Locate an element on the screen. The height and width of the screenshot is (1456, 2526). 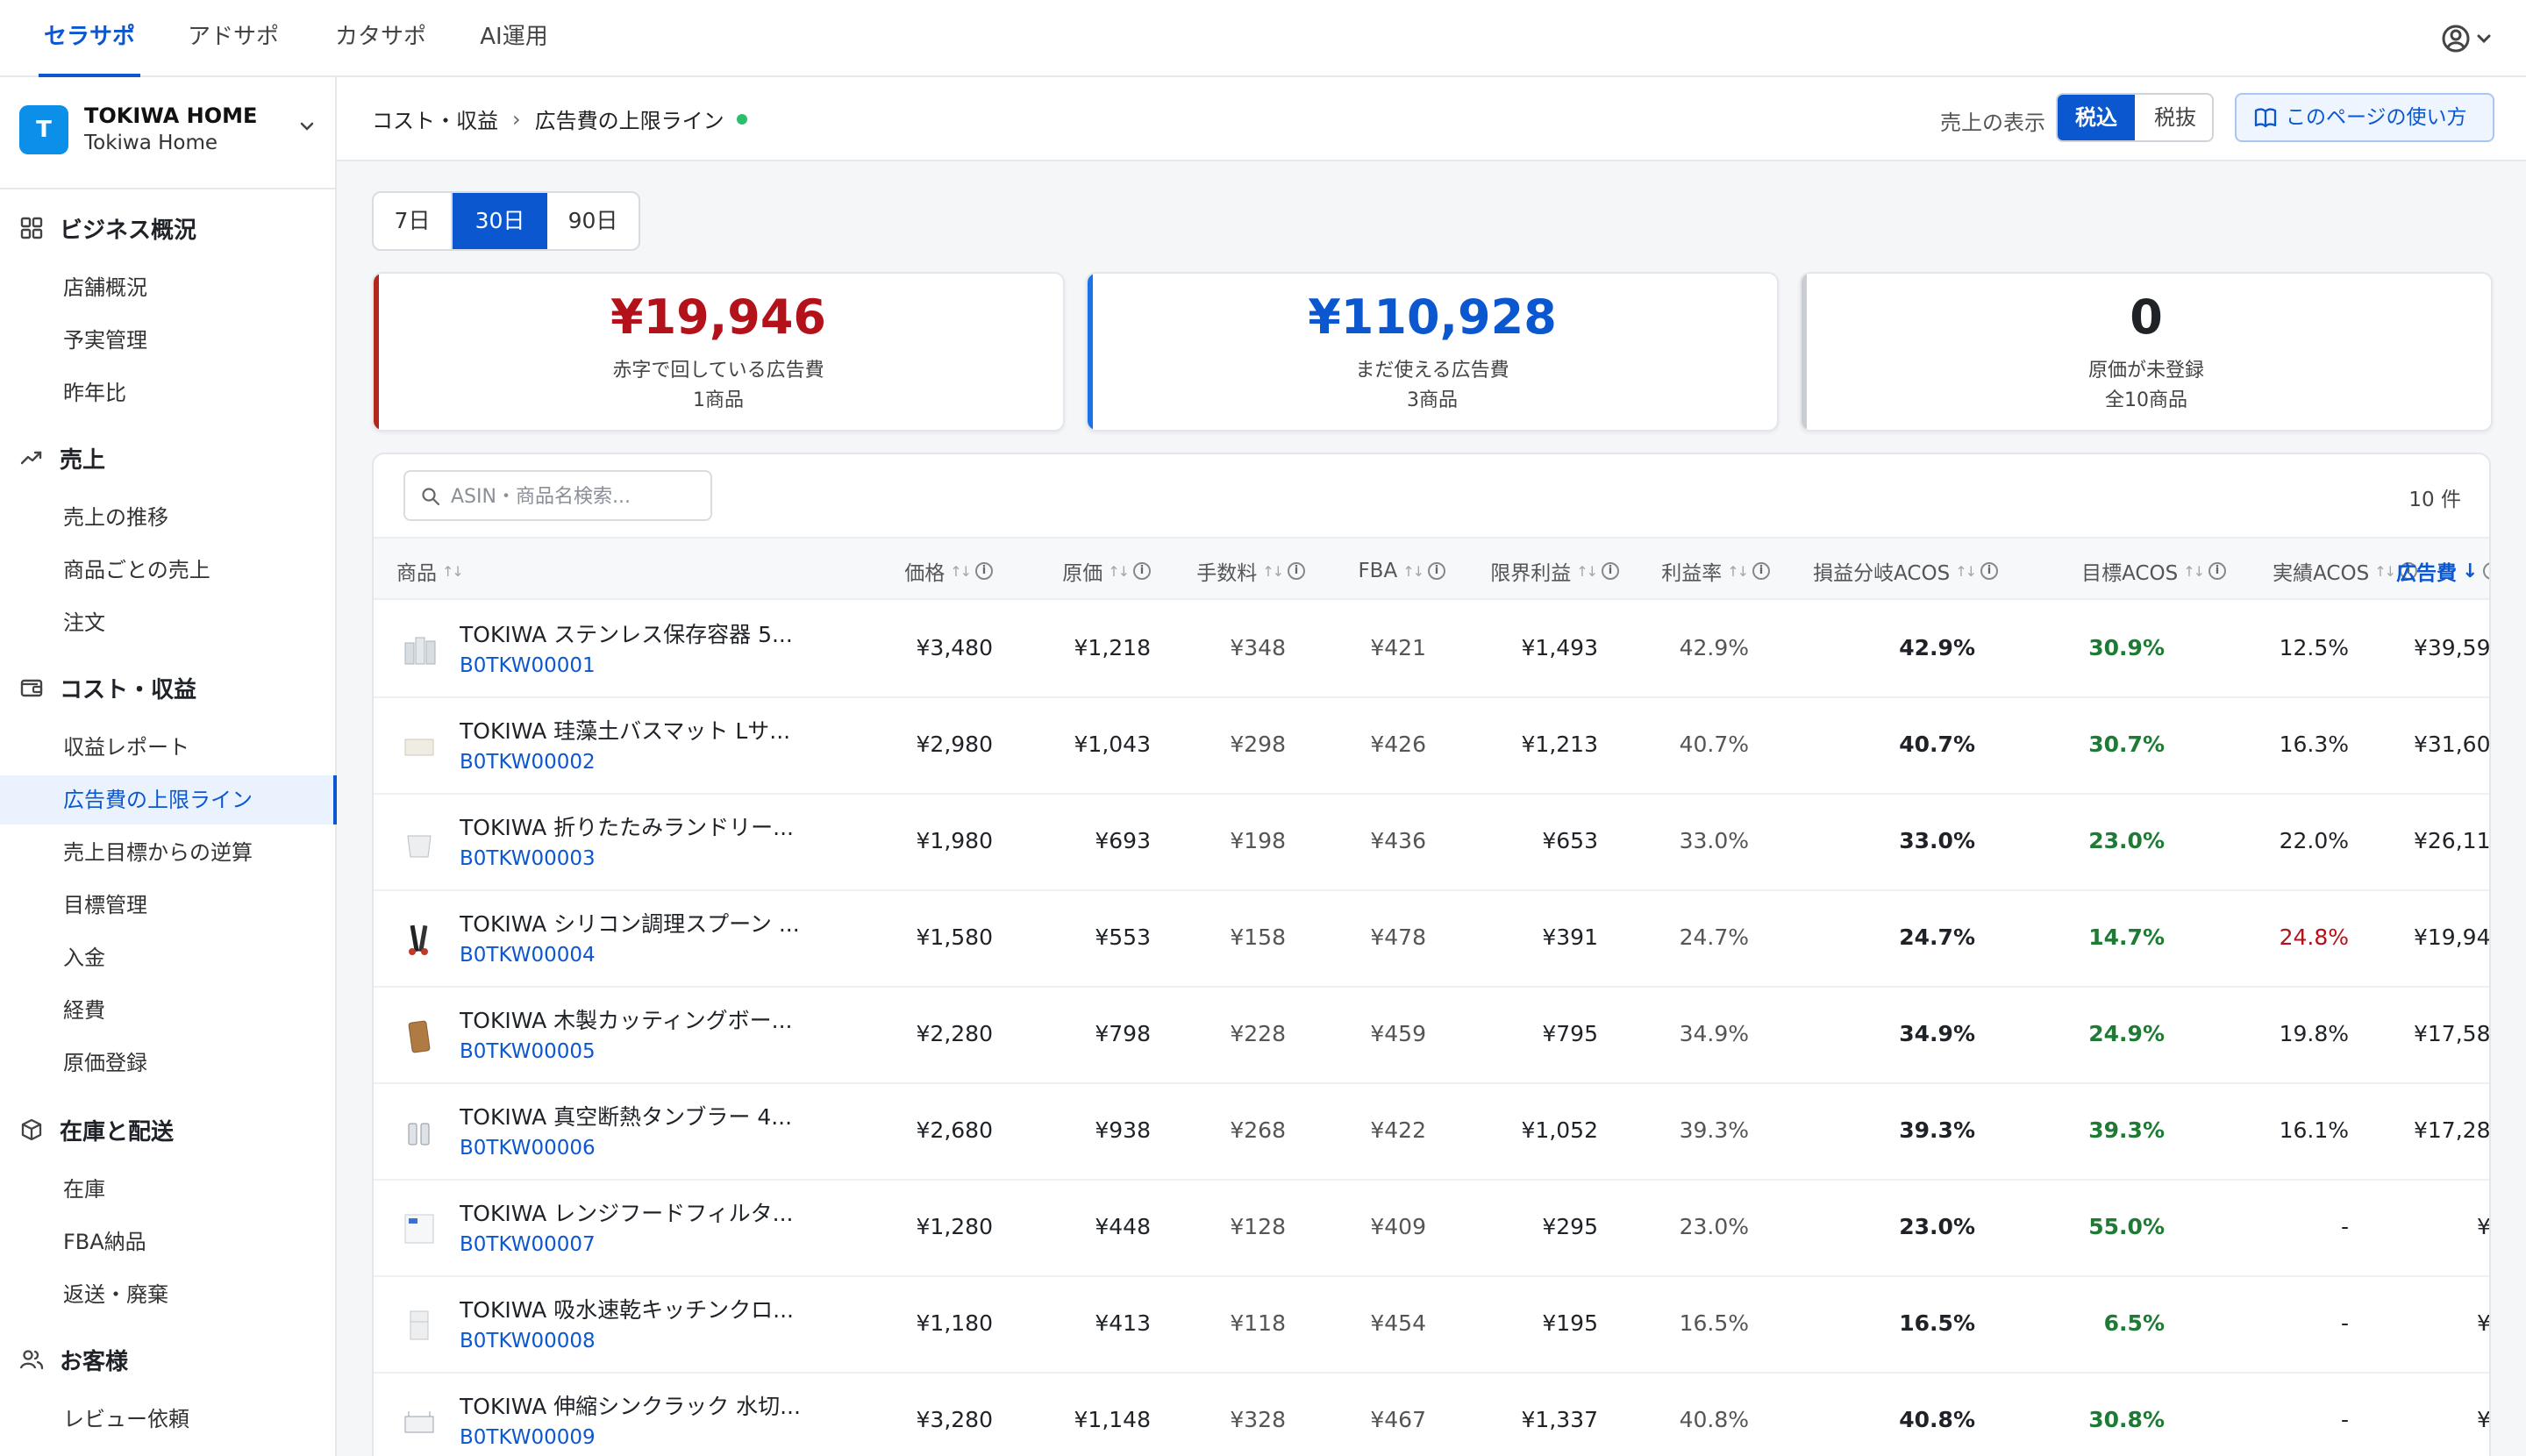
cell-fee: ¥268 is located at coordinates (1258, 1130).